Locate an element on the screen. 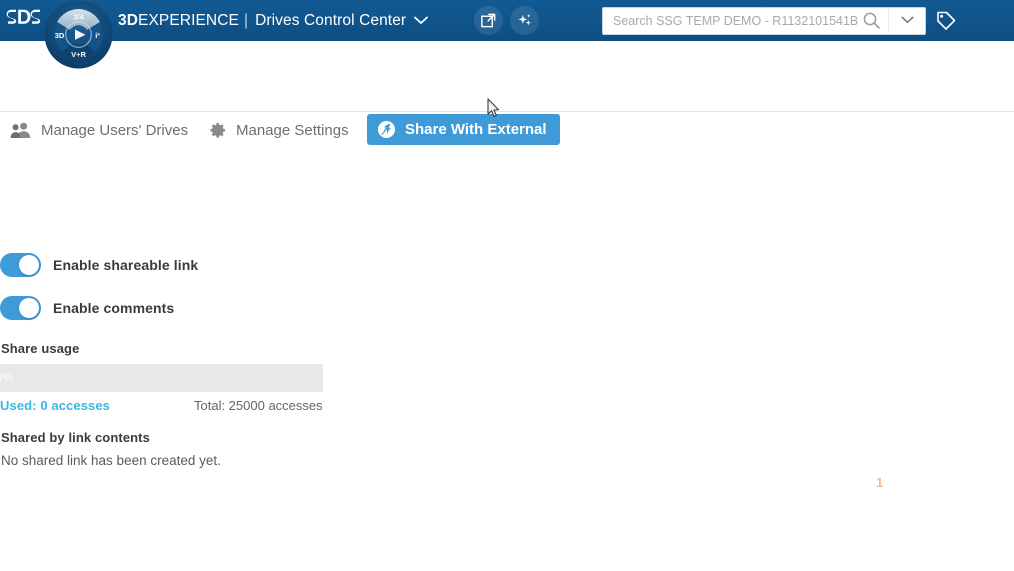 This screenshot has height=571, width=1014. share-external-icon is located at coordinates (386, 129).